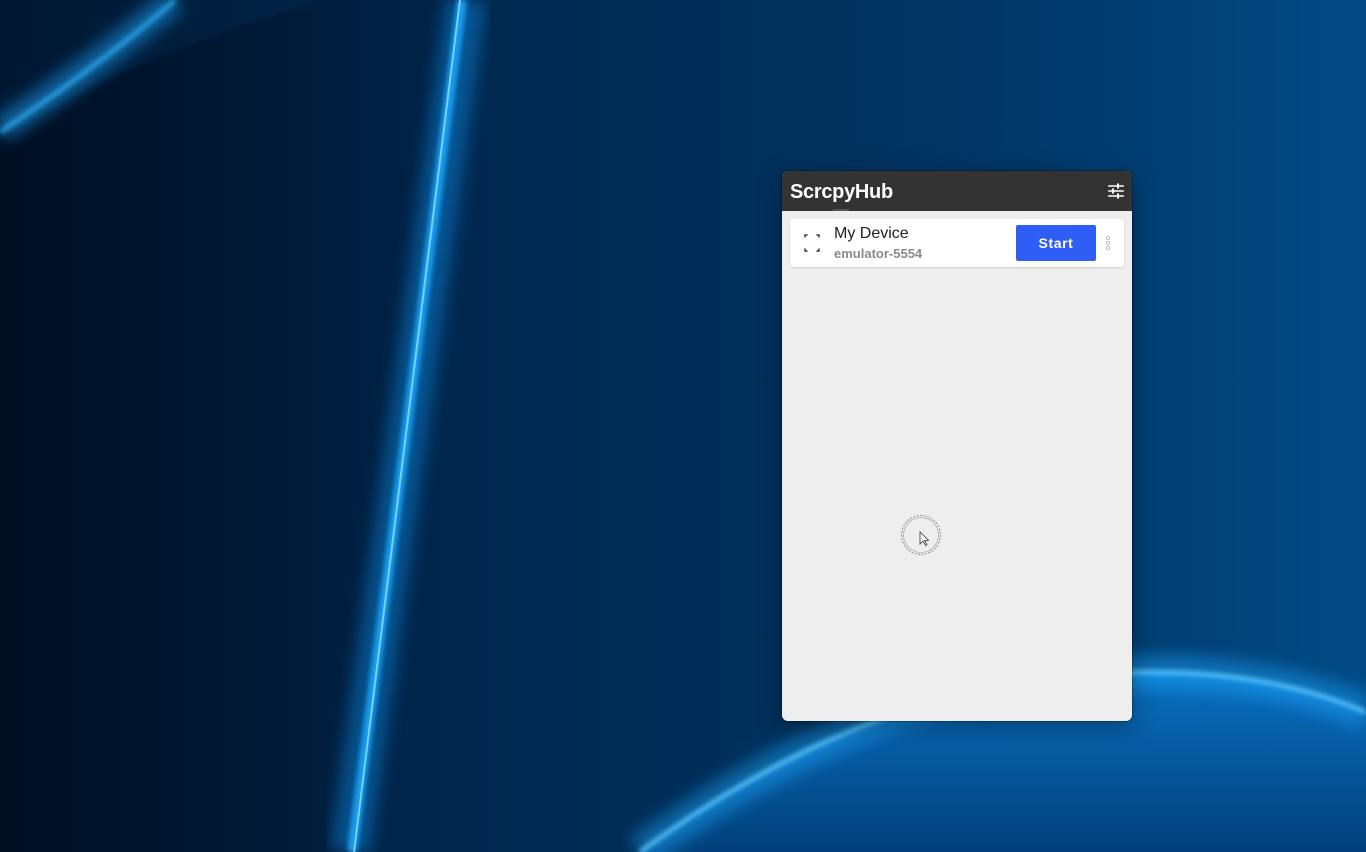 This screenshot has height=852, width=1366. I want to click on titlebar: ScrcpyHub, so click(957, 191).